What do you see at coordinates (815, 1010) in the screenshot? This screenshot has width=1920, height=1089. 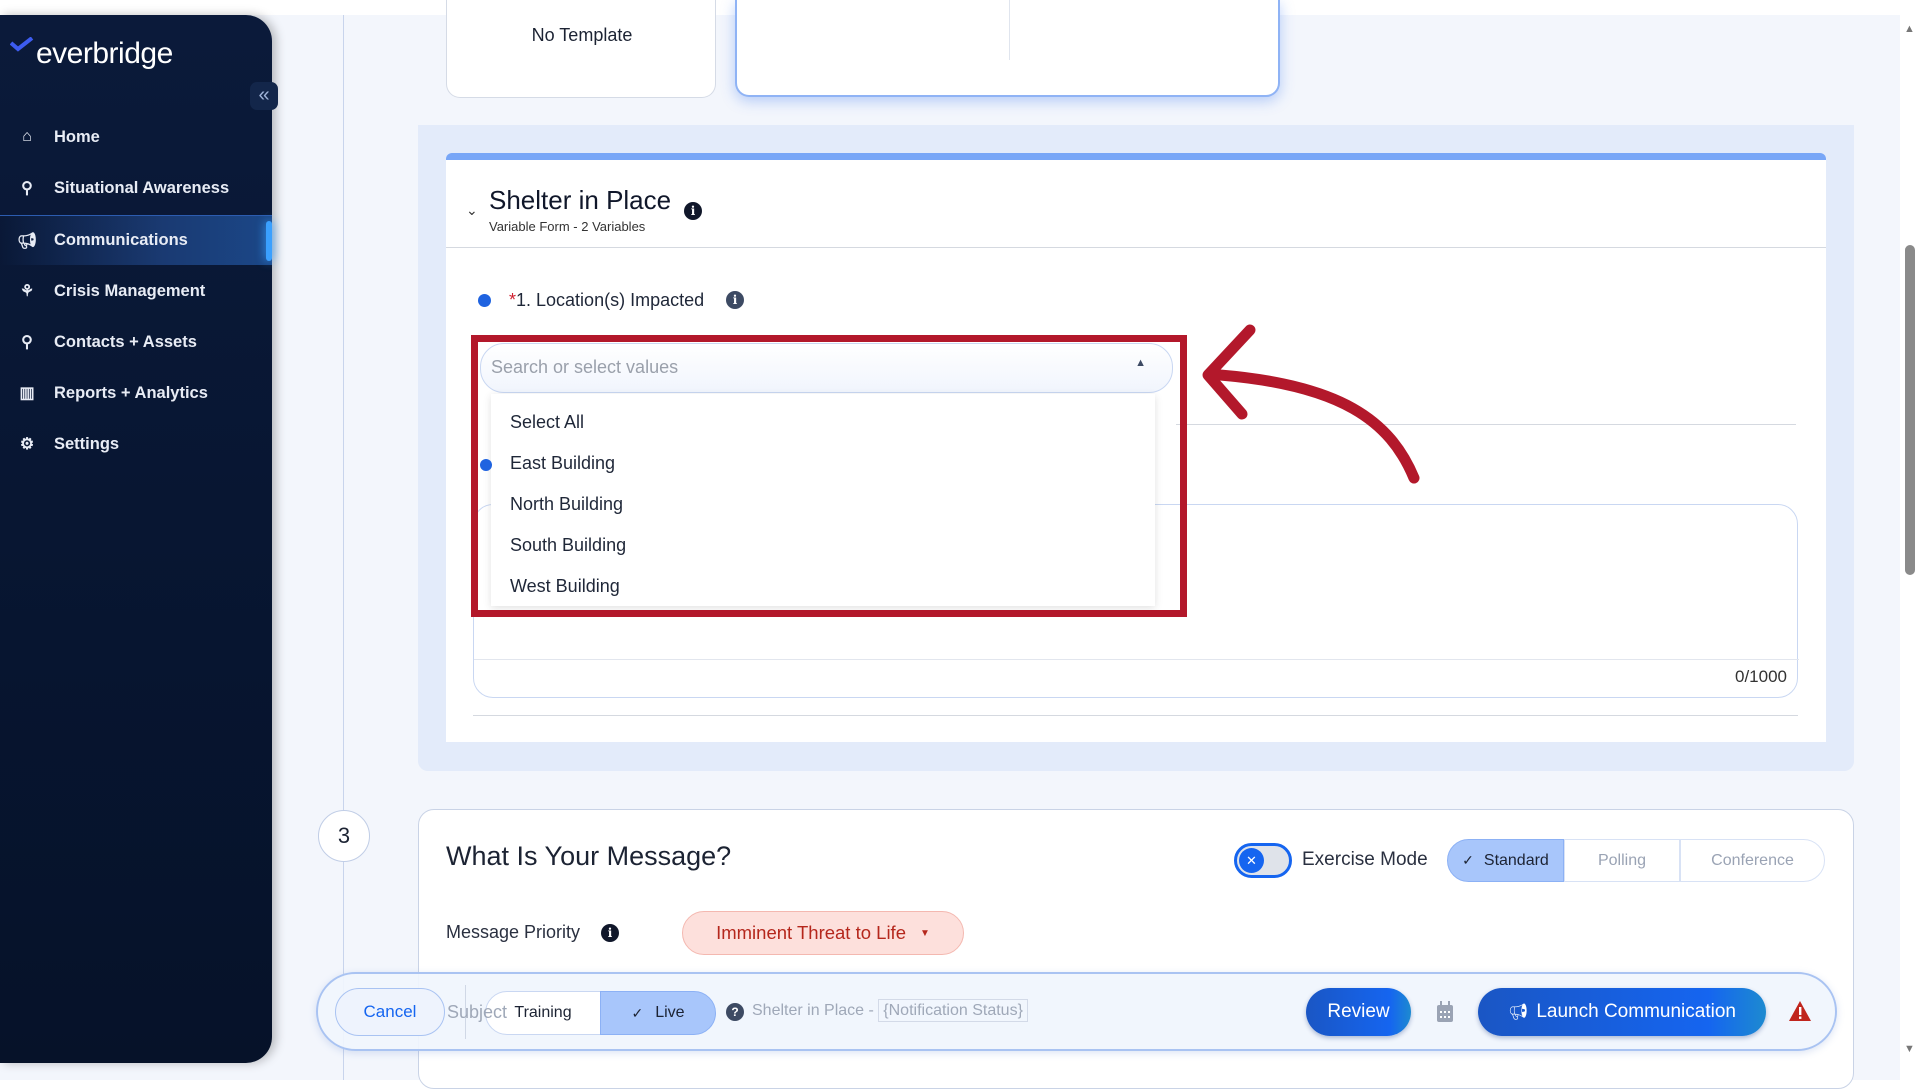 I see `subject-text: Shelter in Place -` at bounding box center [815, 1010].